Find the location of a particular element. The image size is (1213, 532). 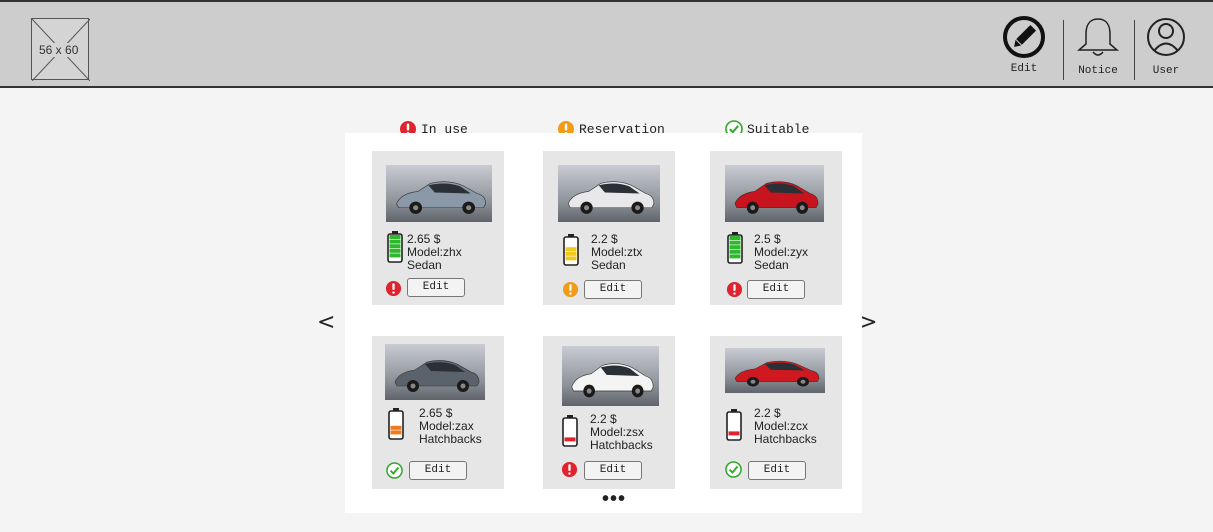

car-info: 2.5 $ Model:zyx Sedan is located at coordinates (781, 252).